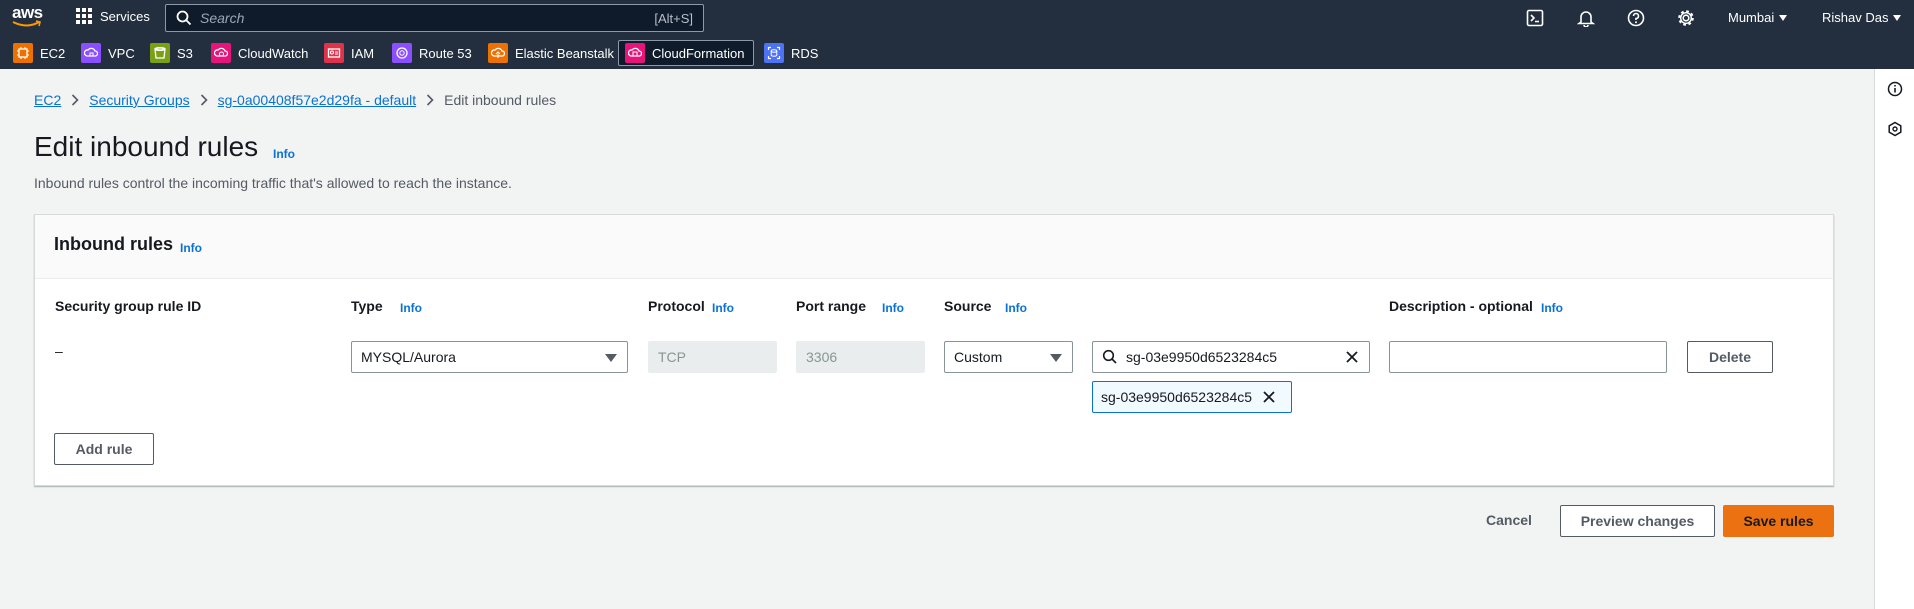 The width and height of the screenshot is (1914, 609). I want to click on source-type-value: Custom, so click(978, 357).